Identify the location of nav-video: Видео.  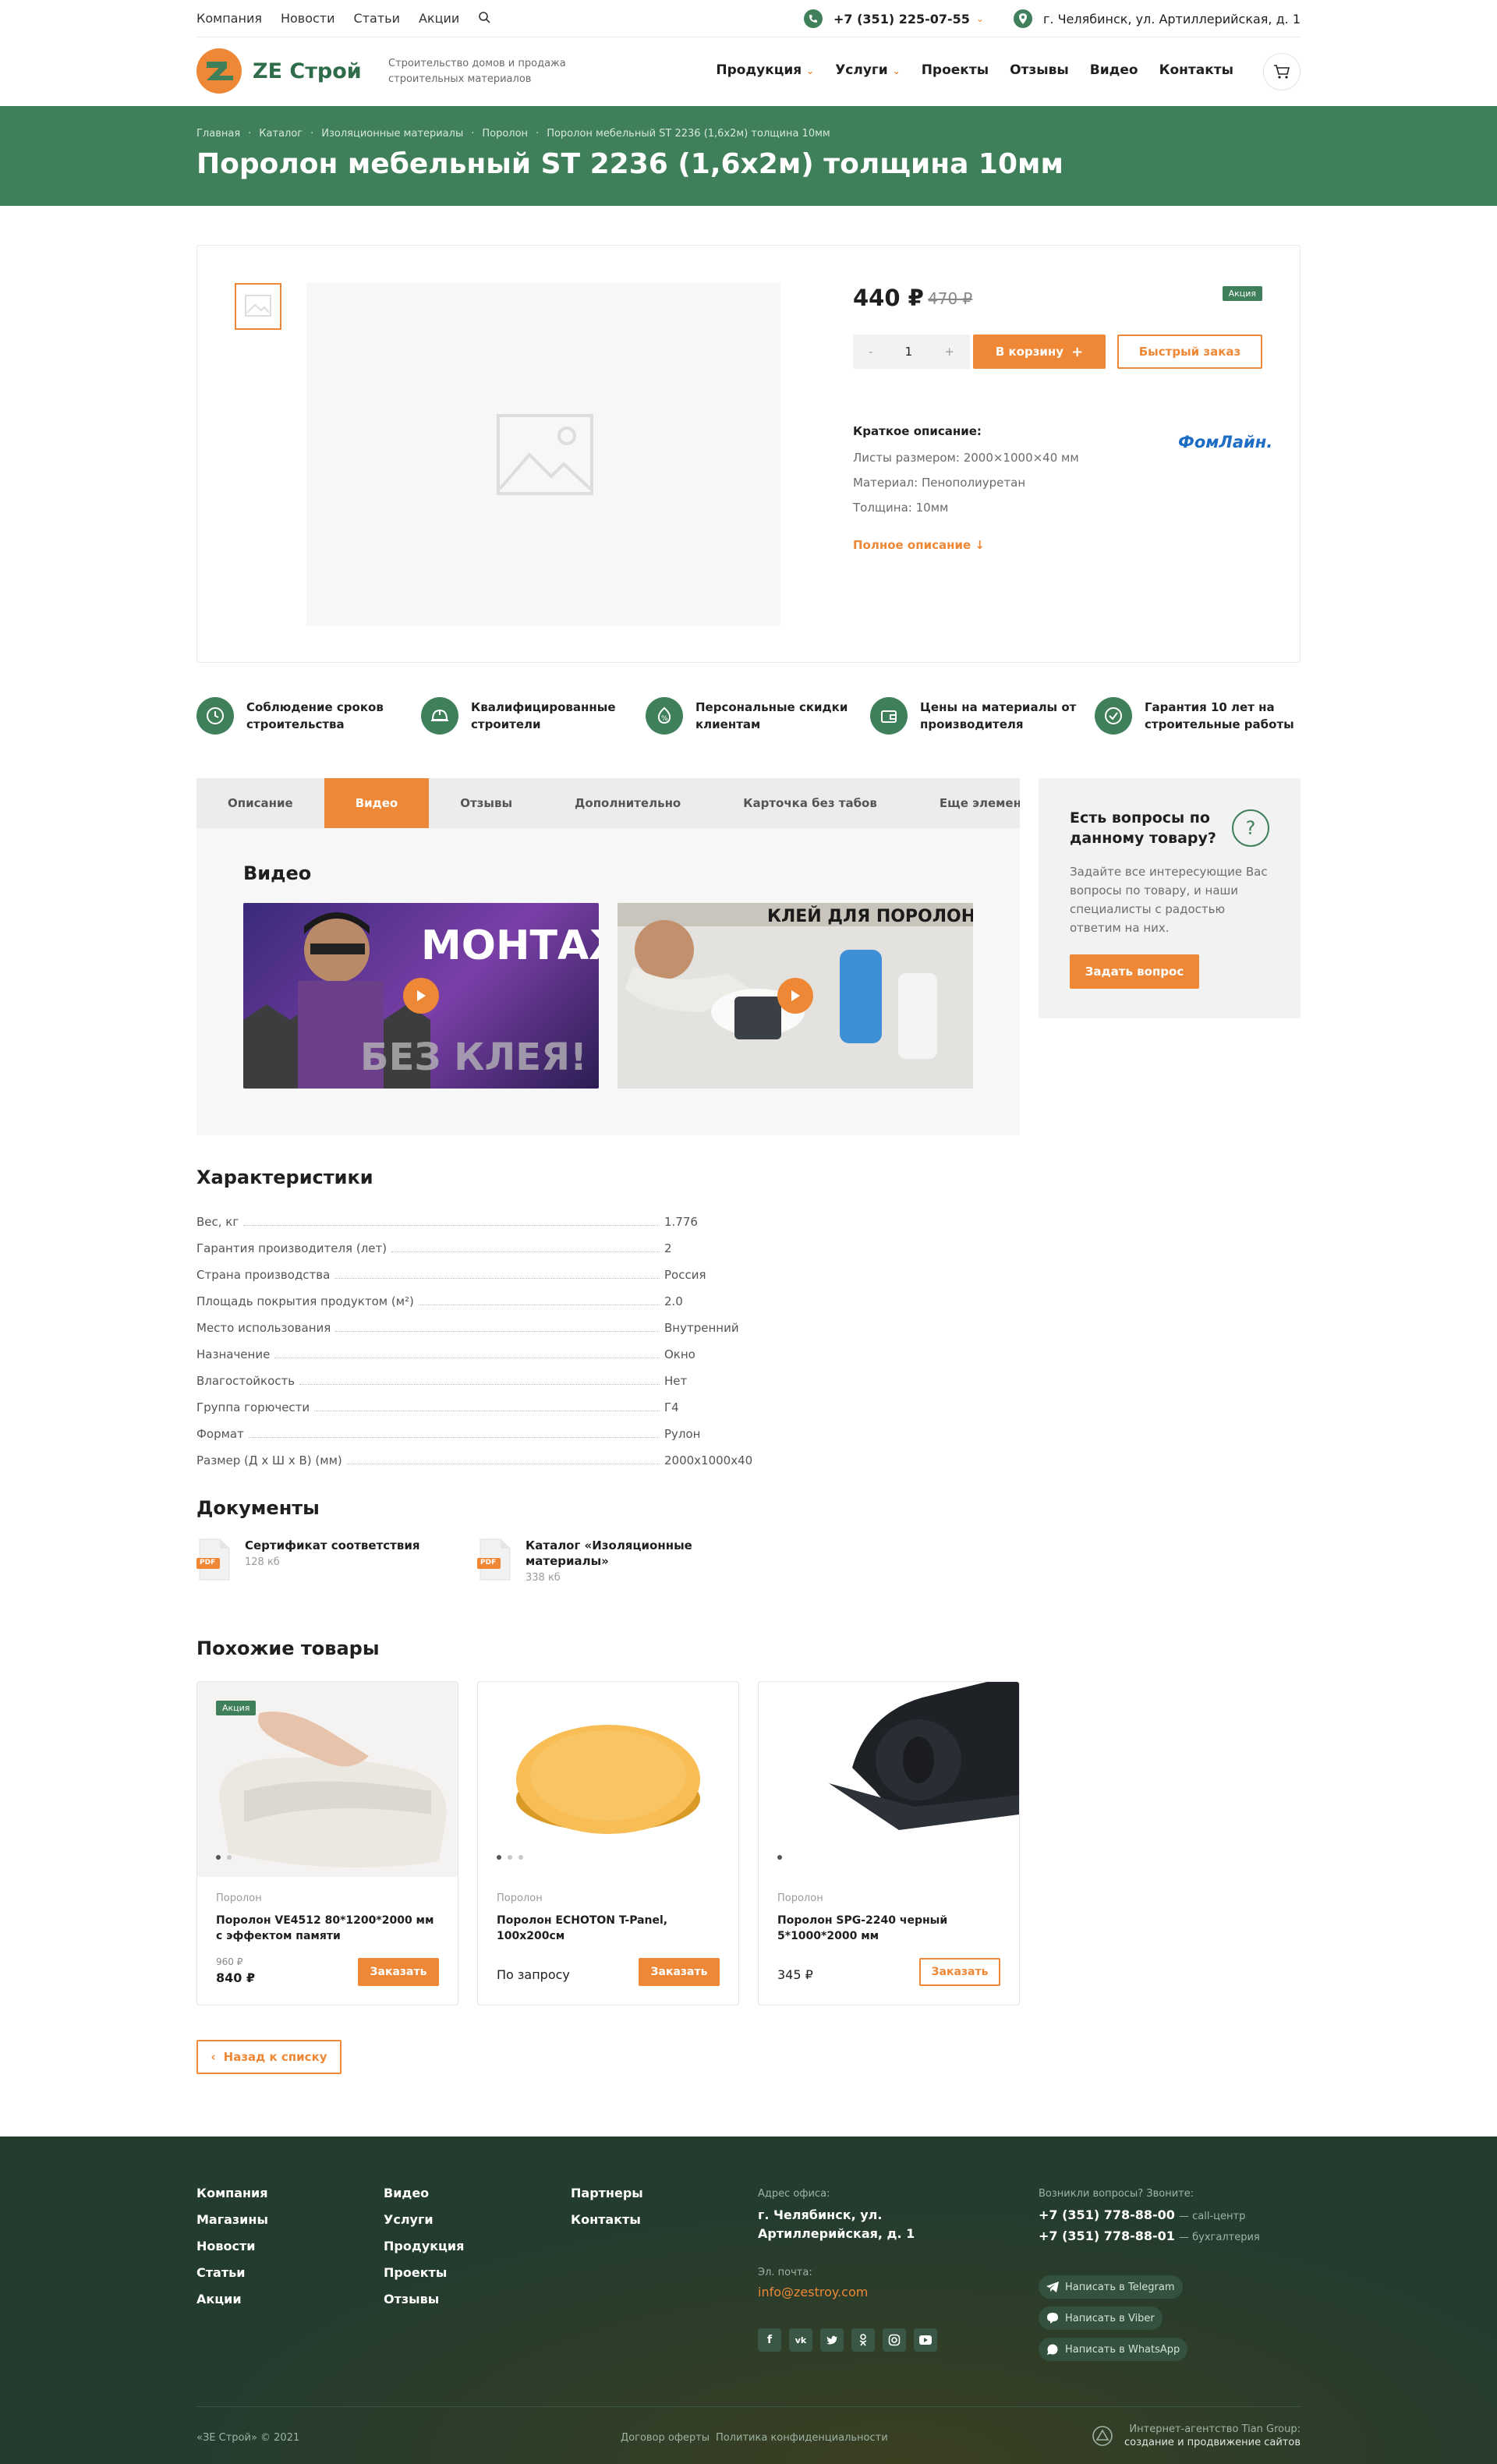
(1114, 70).